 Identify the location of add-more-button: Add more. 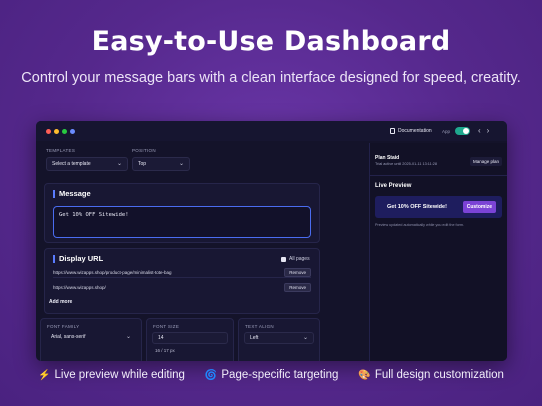
(60, 302).